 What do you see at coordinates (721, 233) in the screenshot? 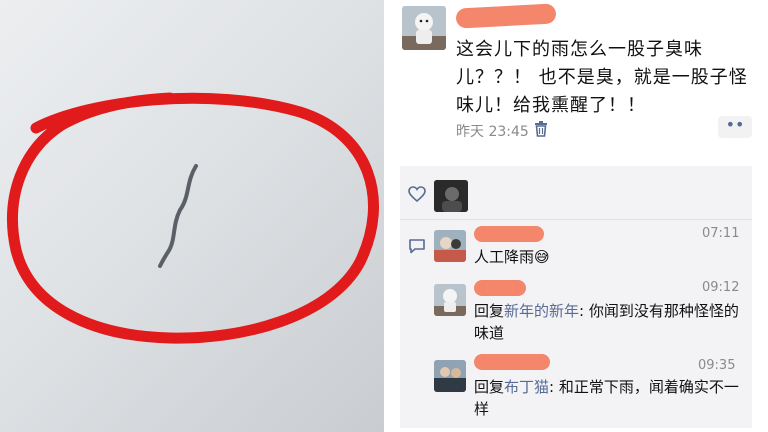
I see `comment-time: 07:11` at bounding box center [721, 233].